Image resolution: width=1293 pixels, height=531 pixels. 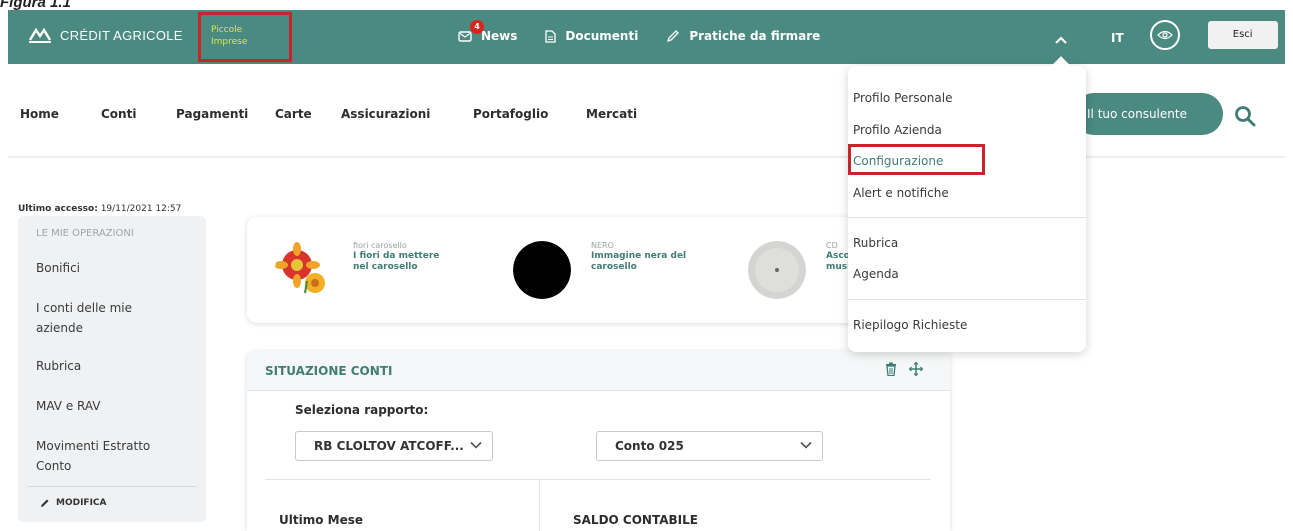 What do you see at coordinates (229, 42) in the screenshot?
I see `segment-line-2: Imprese` at bounding box center [229, 42].